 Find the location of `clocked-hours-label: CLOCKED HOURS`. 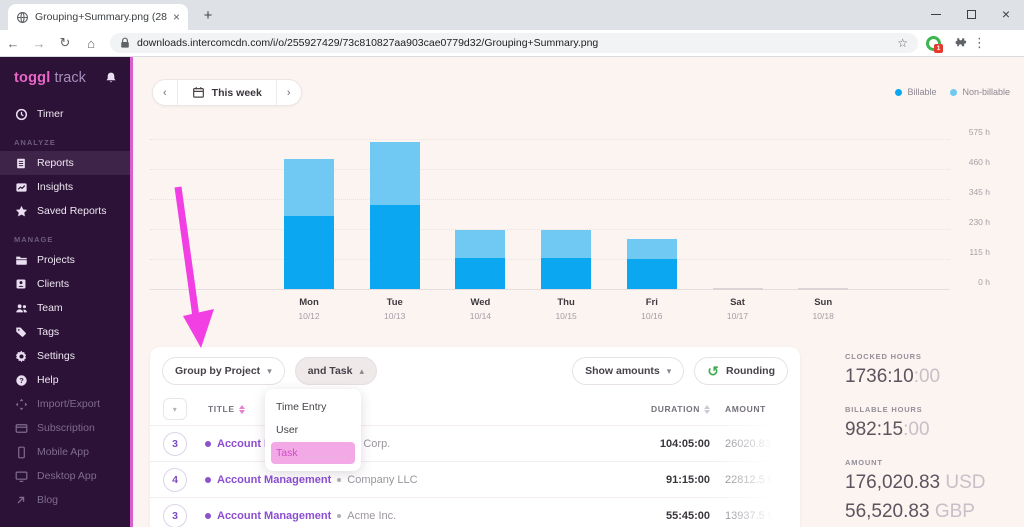

clocked-hours-label: CLOCKED HOURS is located at coordinates (883, 356).